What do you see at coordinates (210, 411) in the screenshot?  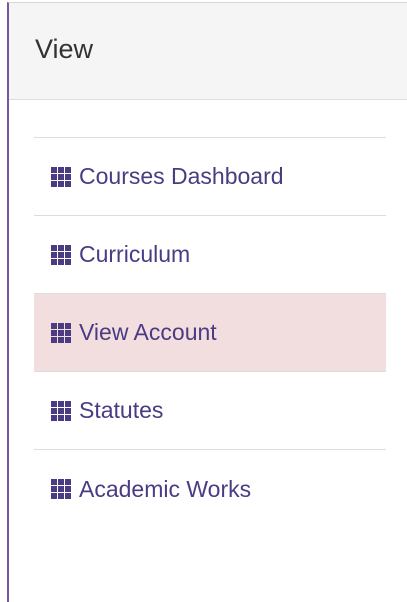 I see `menu-item-statutes: Statutes` at bounding box center [210, 411].